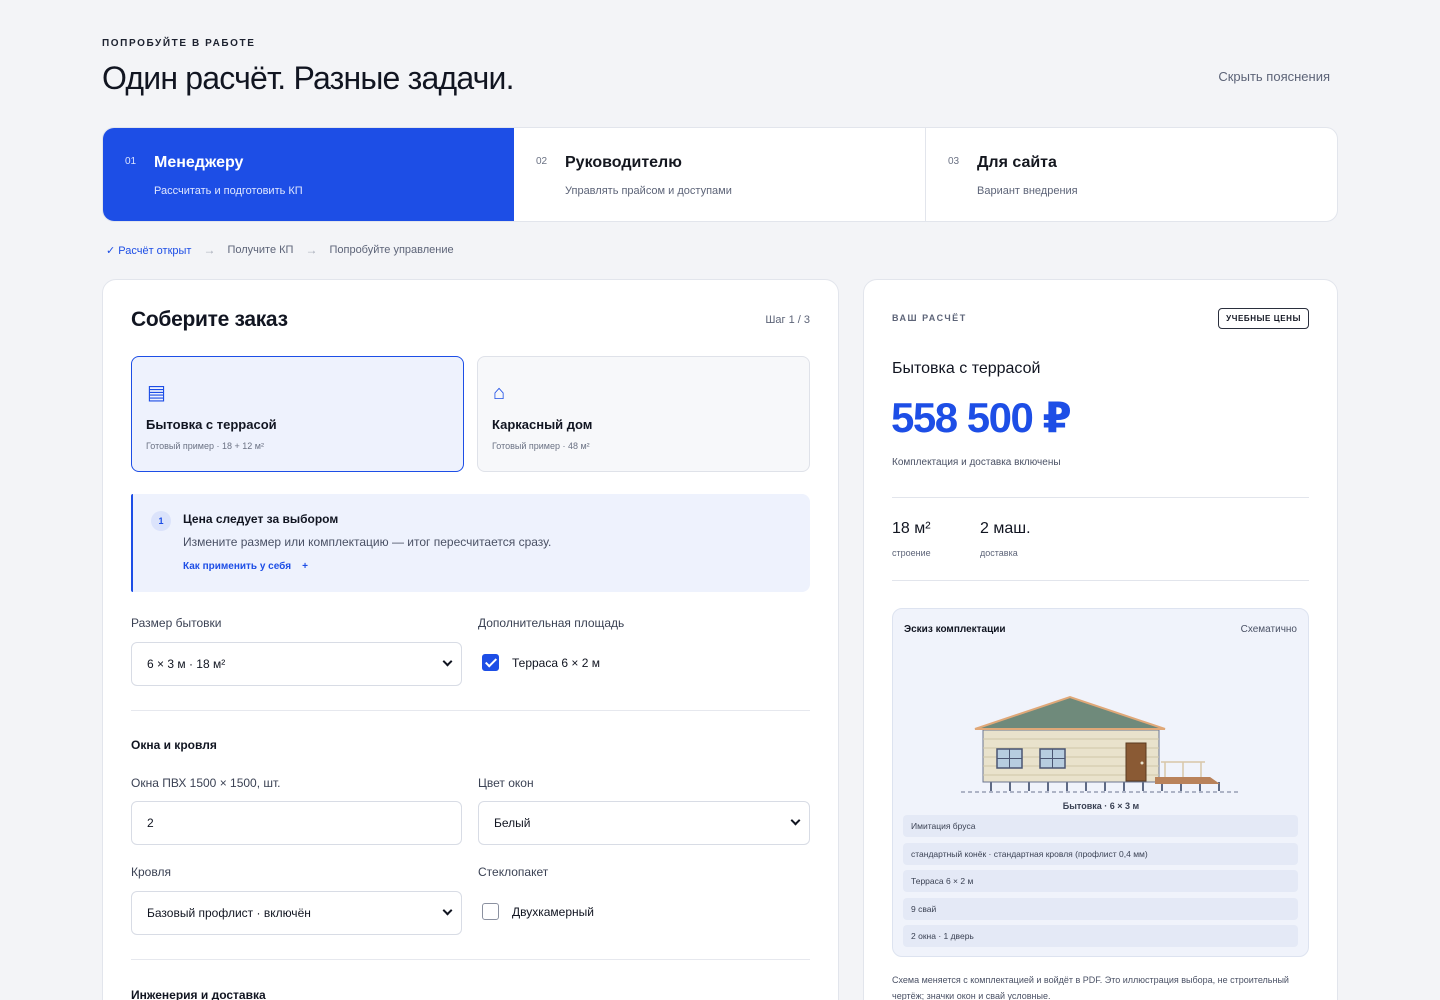 Image resolution: width=1440 pixels, height=1000 pixels. Describe the element at coordinates (308, 78) in the screenshot. I see `page-title: Один расчёт. Разные задачи.` at that location.